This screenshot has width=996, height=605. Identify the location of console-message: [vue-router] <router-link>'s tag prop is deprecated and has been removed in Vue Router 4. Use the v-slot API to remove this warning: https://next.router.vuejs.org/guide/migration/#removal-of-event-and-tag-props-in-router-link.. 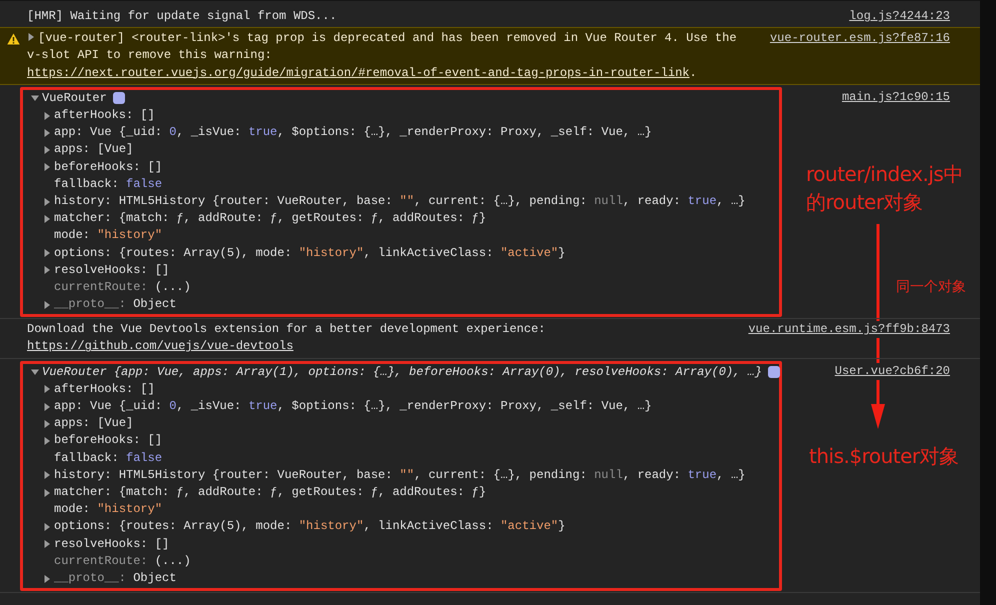
(382, 56).